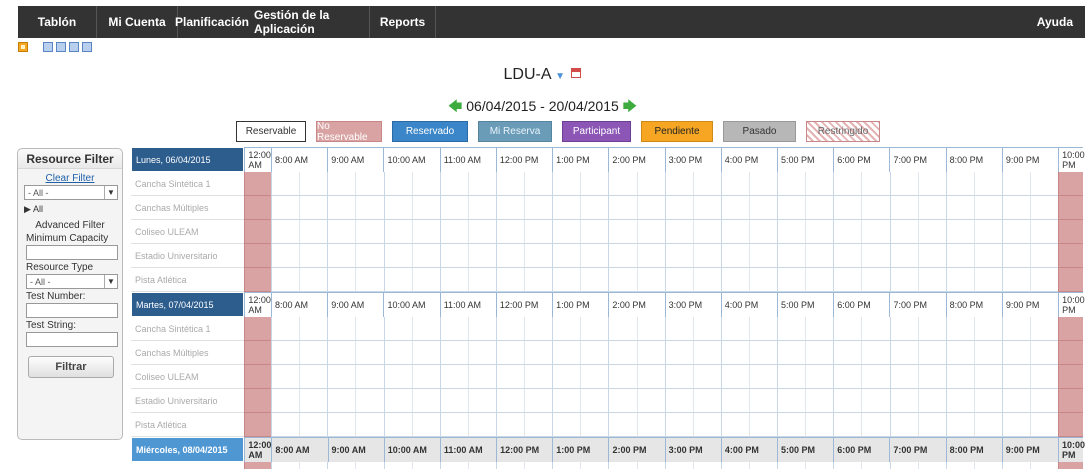 The height and width of the screenshot is (469, 1085). What do you see at coordinates (87, 47) in the screenshot?
I see `layout-icon` at bounding box center [87, 47].